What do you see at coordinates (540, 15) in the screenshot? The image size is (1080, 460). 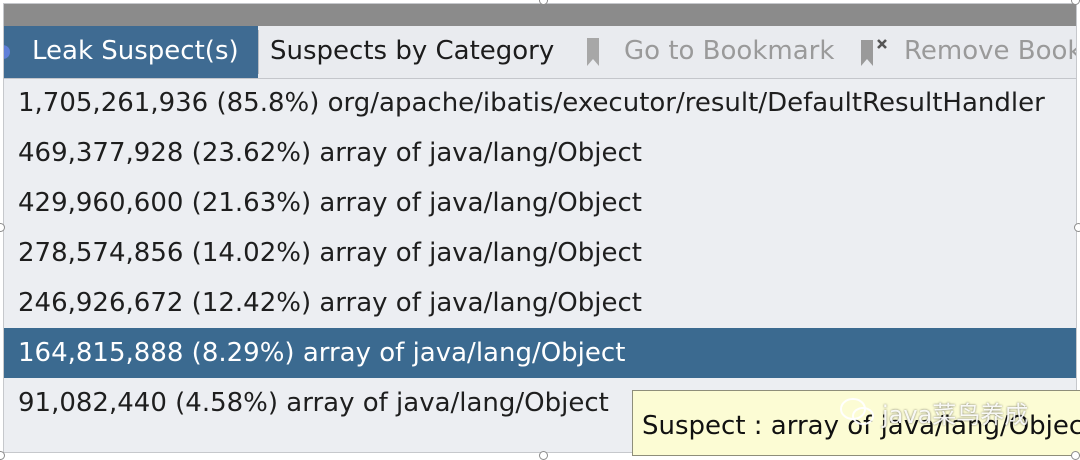 I see `top-band` at bounding box center [540, 15].